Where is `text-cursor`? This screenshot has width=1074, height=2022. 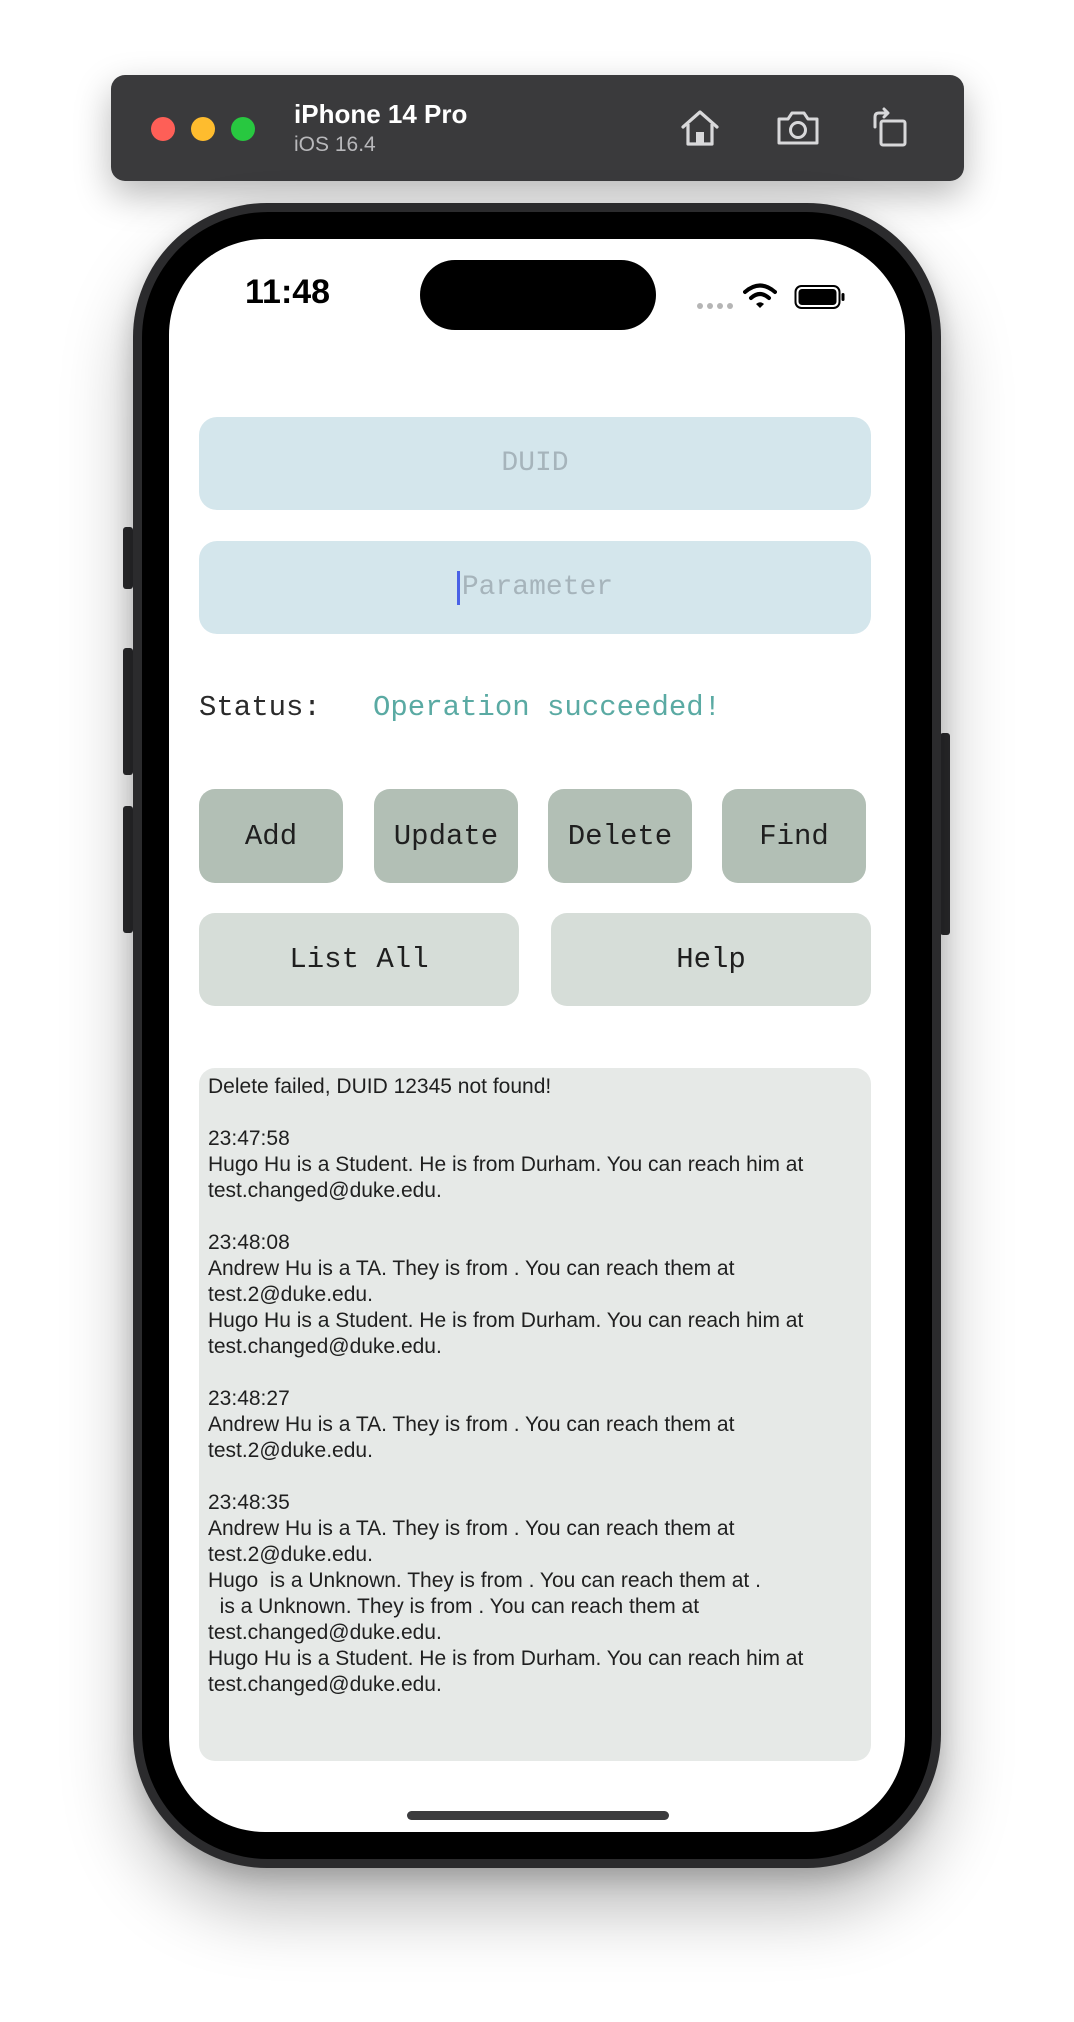 text-cursor is located at coordinates (458, 587).